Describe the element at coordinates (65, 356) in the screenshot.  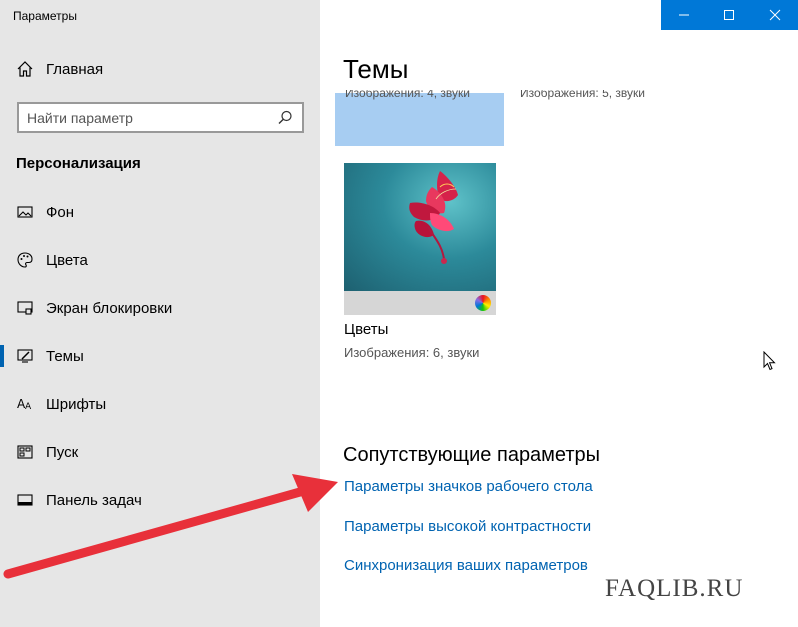
I see `sidebar-item-label: Темы` at that location.